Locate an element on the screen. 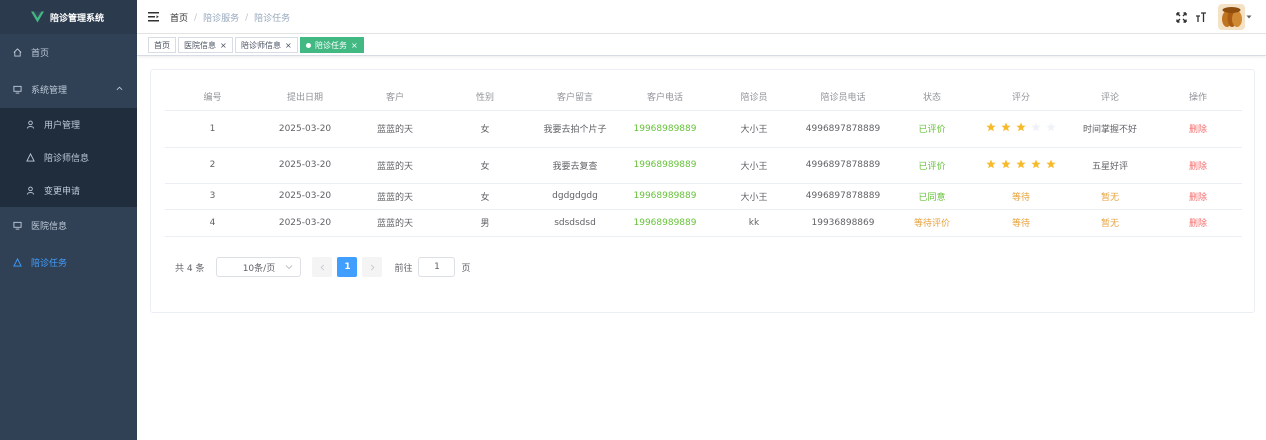 The height and width of the screenshot is (440, 1266). font-size-icon is located at coordinates (1201, 17).